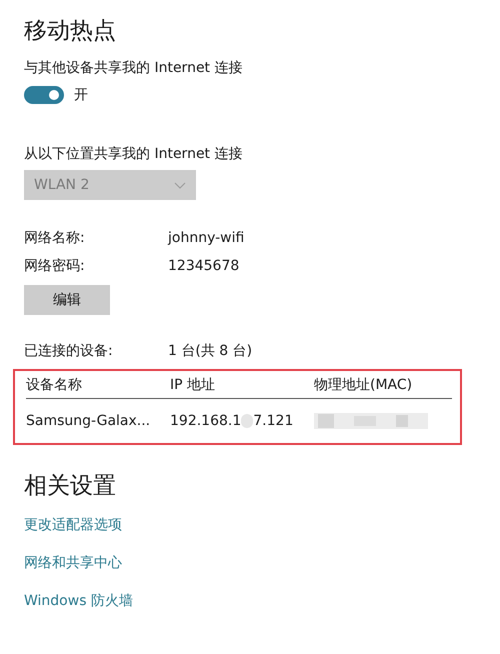  I want to click on field-label: 网络名称:, so click(55, 238).